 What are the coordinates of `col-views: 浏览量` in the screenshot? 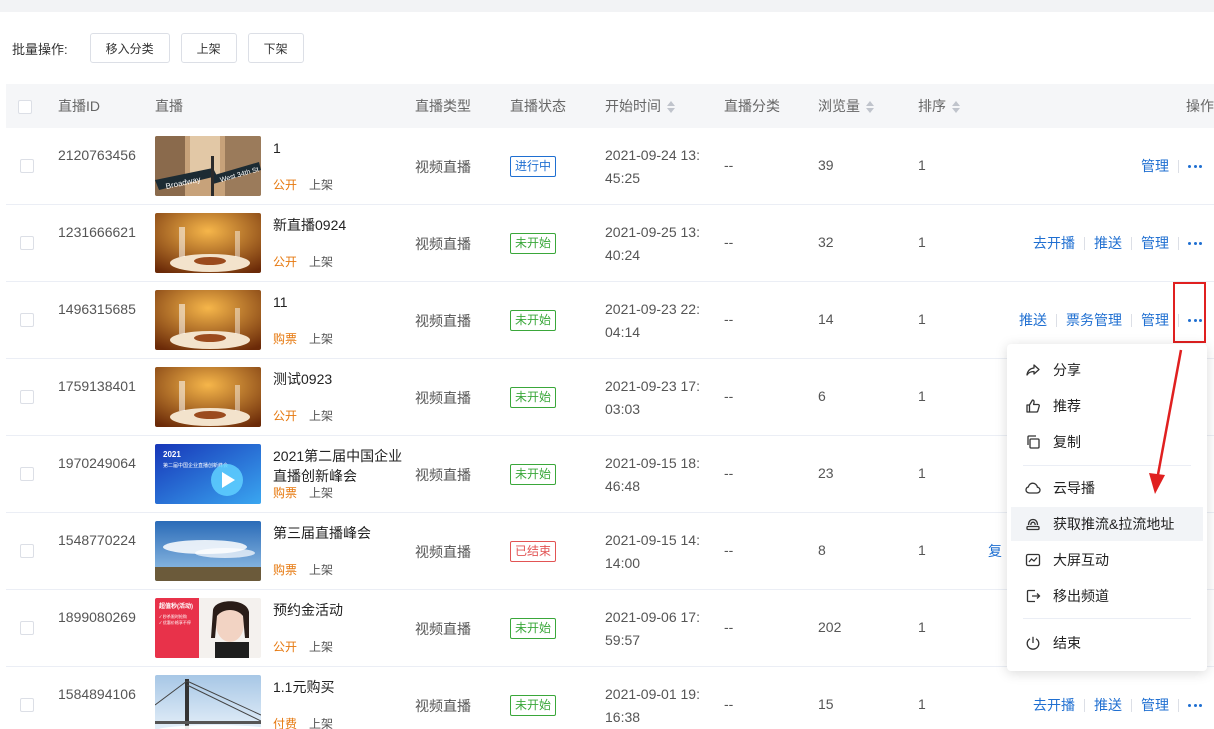 It's located at (846, 106).